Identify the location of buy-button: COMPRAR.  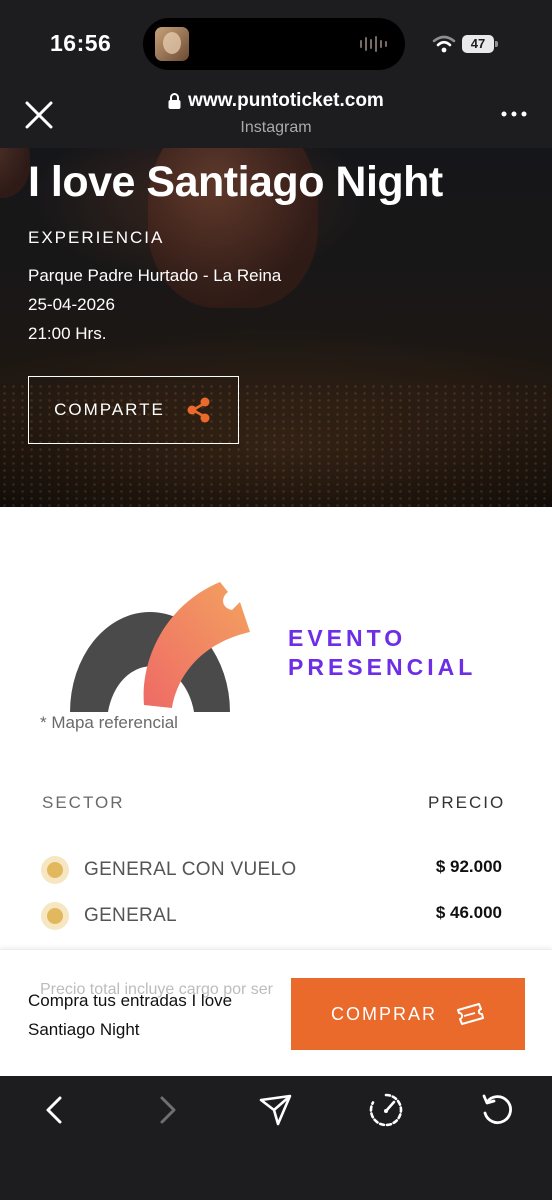
(408, 1014).